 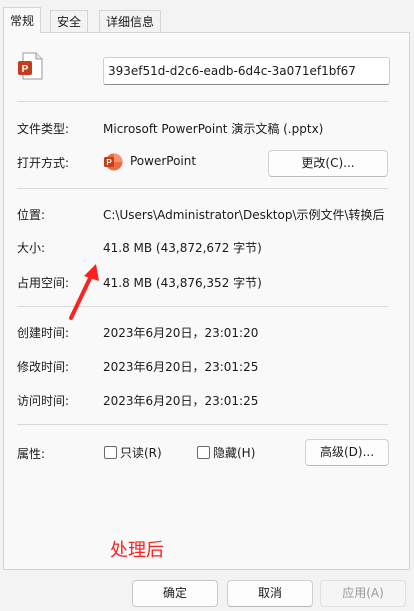 What do you see at coordinates (270, 593) in the screenshot?
I see `cancel-button: 取消` at bounding box center [270, 593].